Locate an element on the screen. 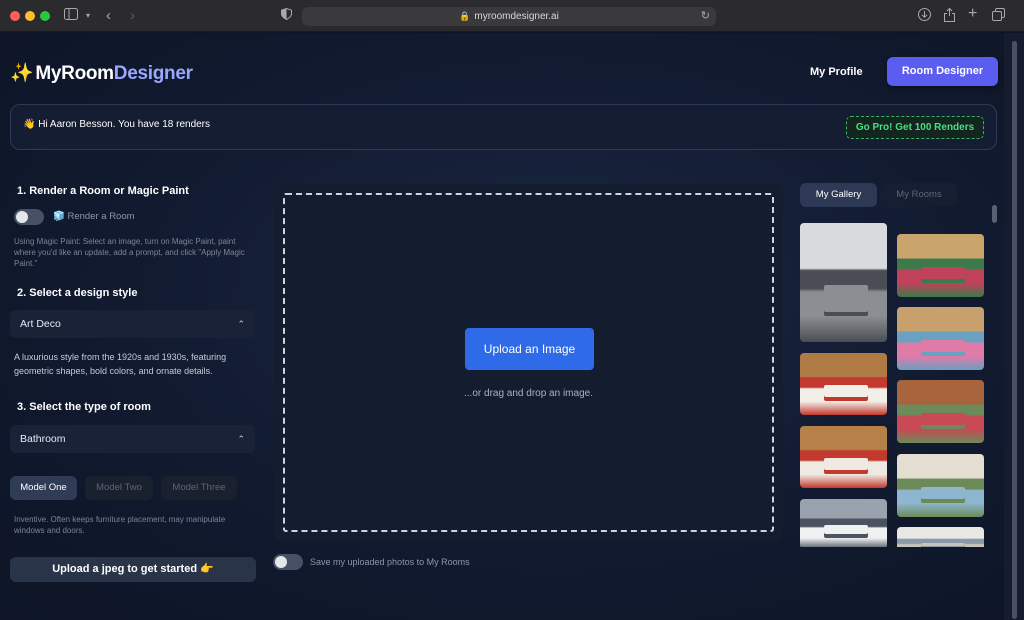 The image size is (1024, 620). room-type-select: Bathroom ⌃ is located at coordinates (132, 439).